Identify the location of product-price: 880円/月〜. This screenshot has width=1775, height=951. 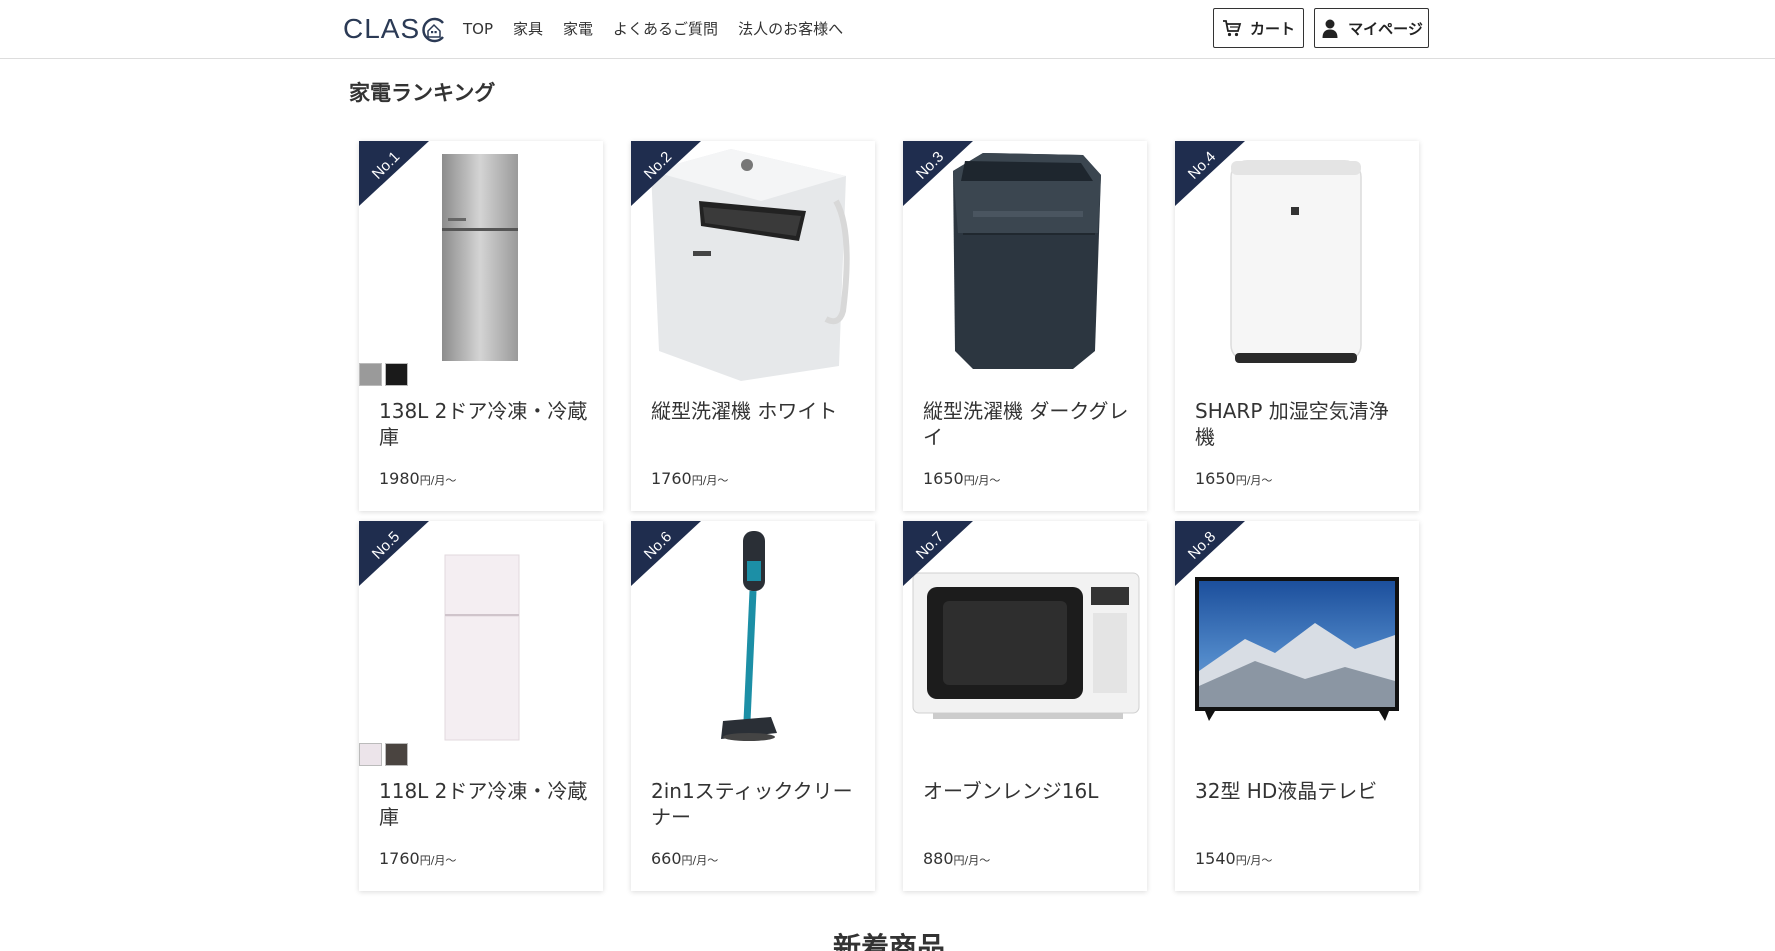
(956, 858).